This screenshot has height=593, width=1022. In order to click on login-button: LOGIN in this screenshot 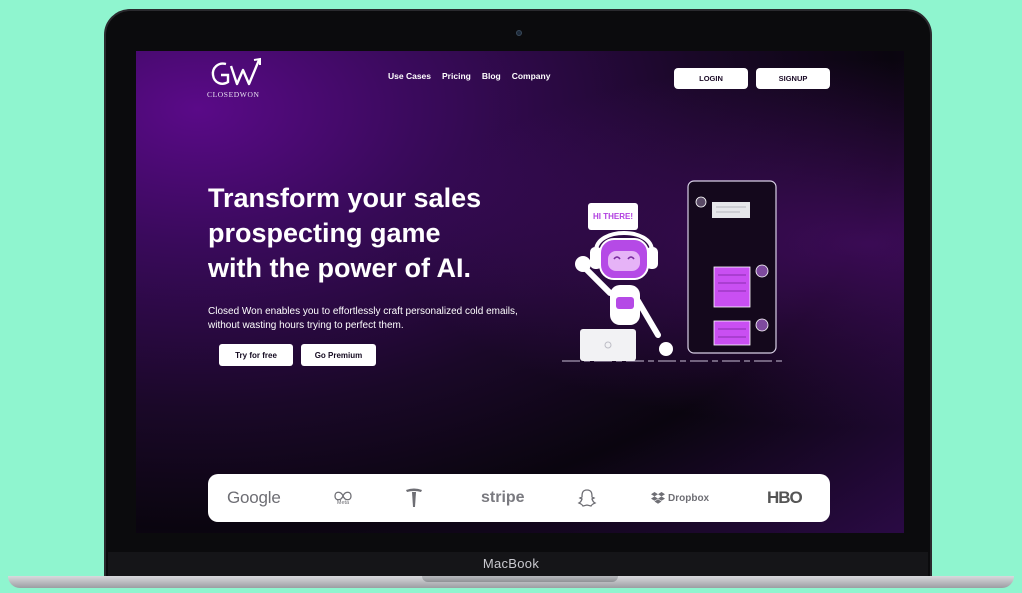, I will do `click(711, 78)`.